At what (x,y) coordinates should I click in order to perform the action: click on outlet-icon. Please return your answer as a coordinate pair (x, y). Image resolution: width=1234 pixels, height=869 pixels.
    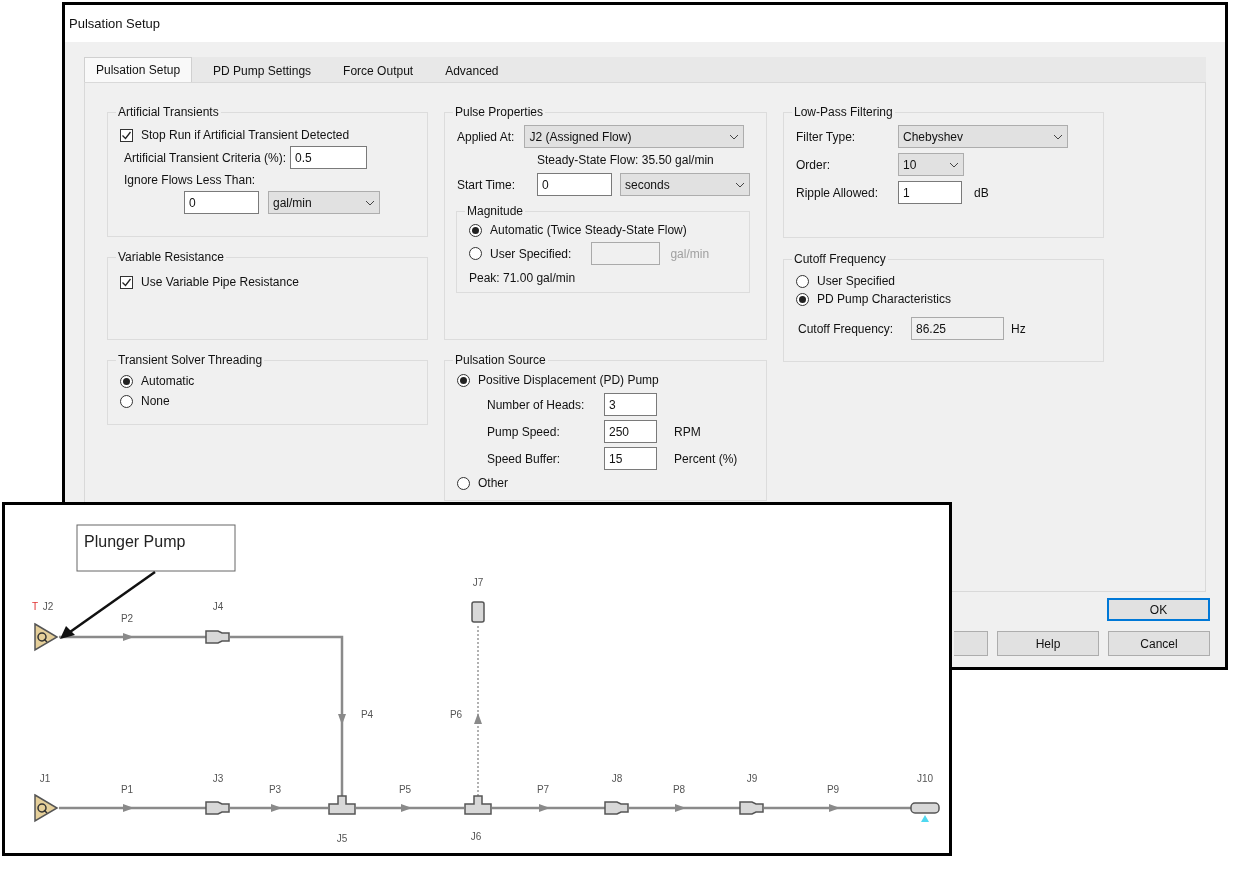
    Looking at the image, I should click on (925, 812).